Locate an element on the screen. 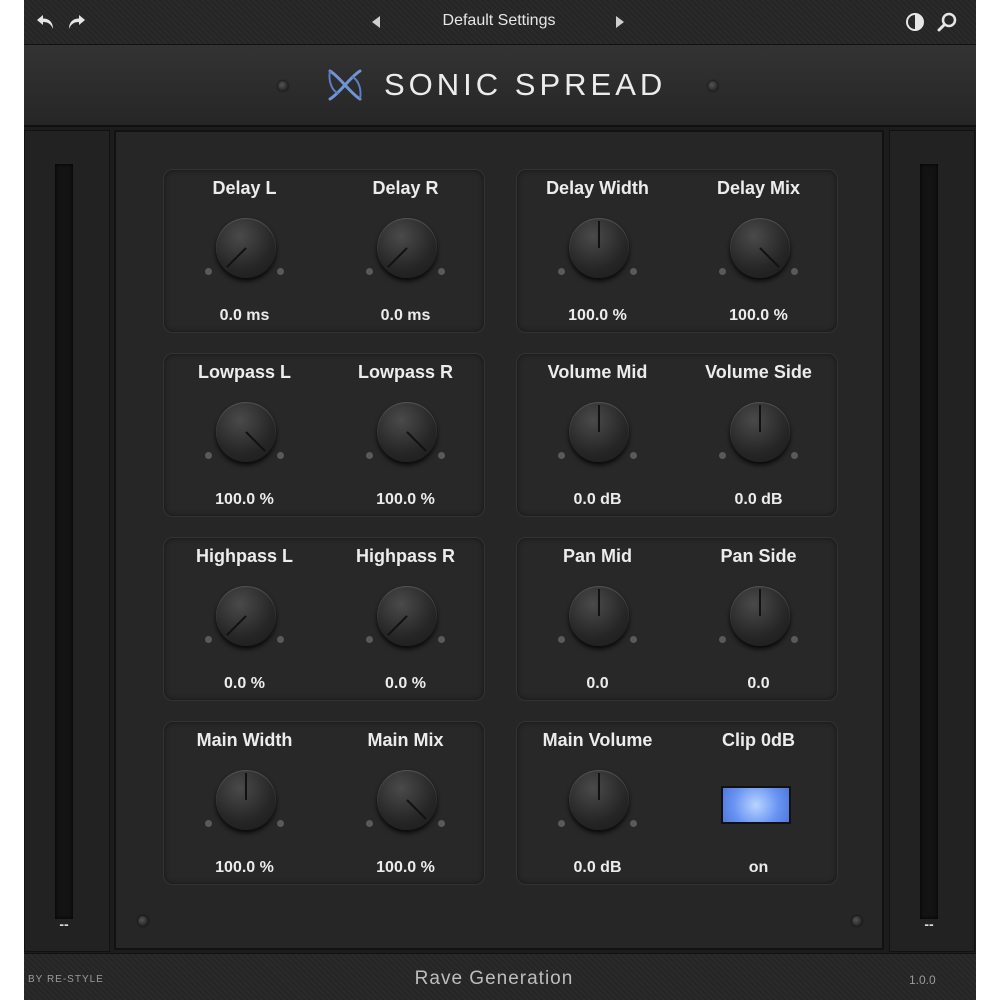 This screenshot has height=1000, width=1000. highpass-l-knob is located at coordinates (246, 616).